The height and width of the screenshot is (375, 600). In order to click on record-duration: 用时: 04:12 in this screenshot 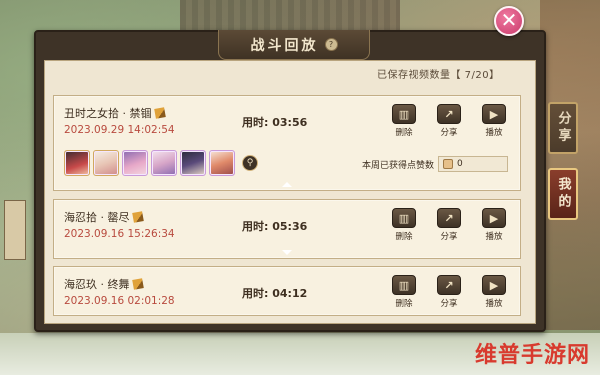, I will do `click(274, 293)`.